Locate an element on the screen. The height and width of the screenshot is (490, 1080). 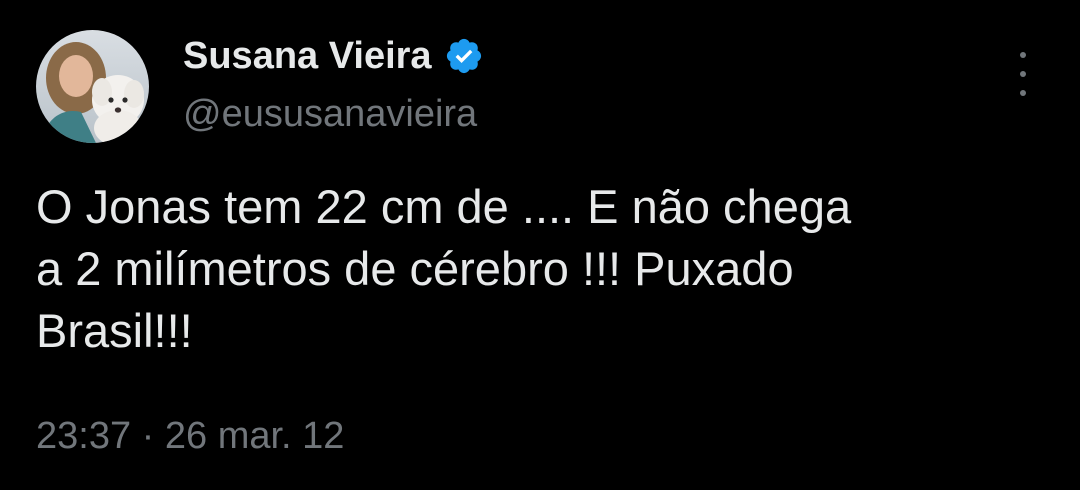
avatar is located at coordinates (92, 86).